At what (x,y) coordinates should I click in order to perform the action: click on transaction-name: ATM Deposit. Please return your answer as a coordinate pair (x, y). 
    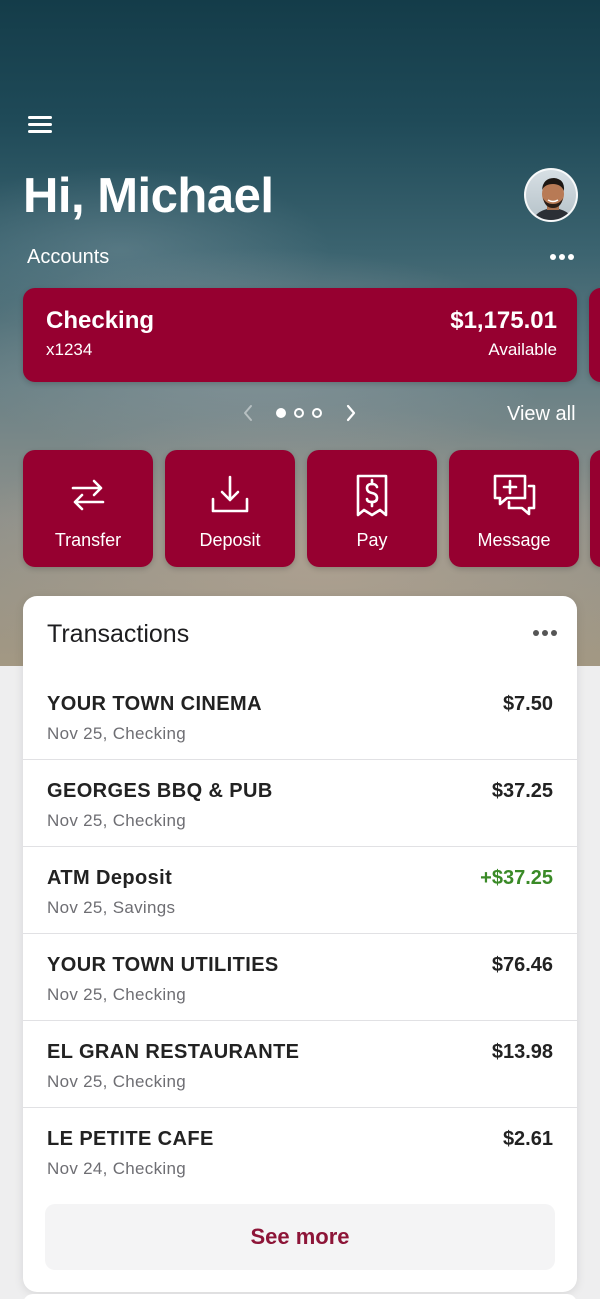
    Looking at the image, I should click on (110, 878).